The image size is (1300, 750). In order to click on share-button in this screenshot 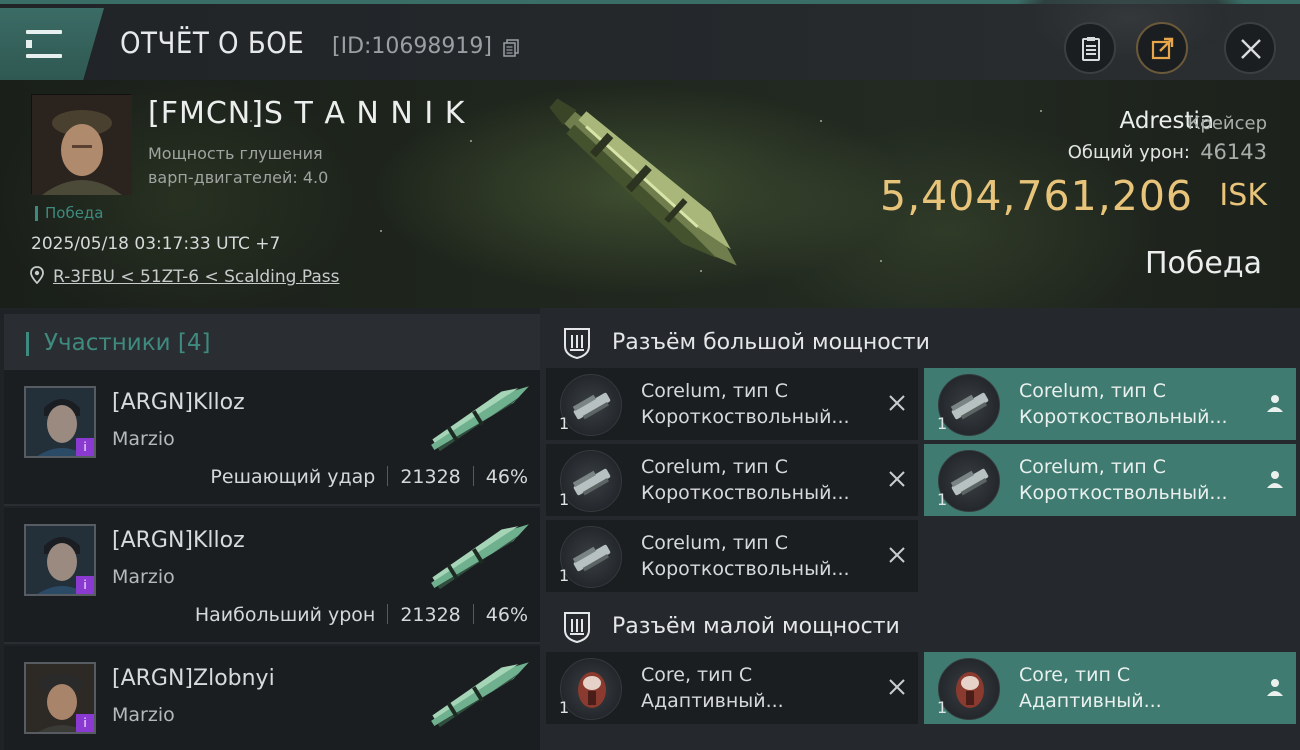, I will do `click(1162, 48)`.